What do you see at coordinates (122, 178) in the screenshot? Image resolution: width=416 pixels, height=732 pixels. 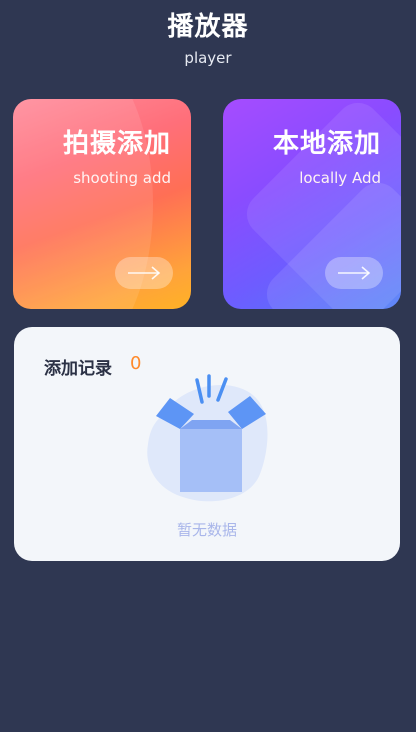 I see `shooting-add-subtitle: shooting add` at bounding box center [122, 178].